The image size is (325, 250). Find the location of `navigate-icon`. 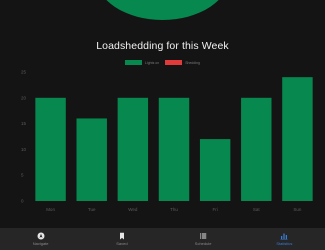

navigate-icon is located at coordinates (41, 236).